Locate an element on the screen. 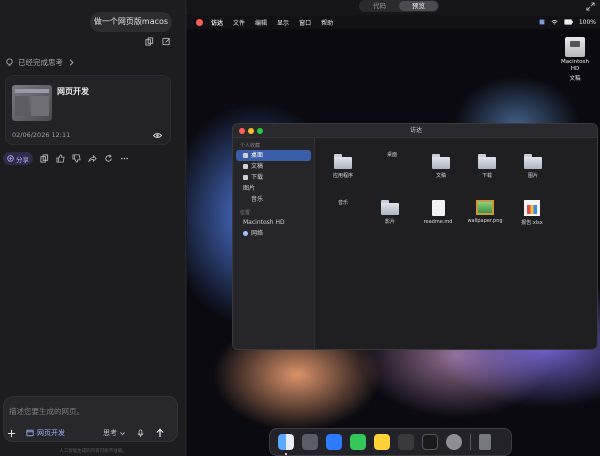 This screenshot has width=600, height=456. launchpad-icon is located at coordinates (310, 442).